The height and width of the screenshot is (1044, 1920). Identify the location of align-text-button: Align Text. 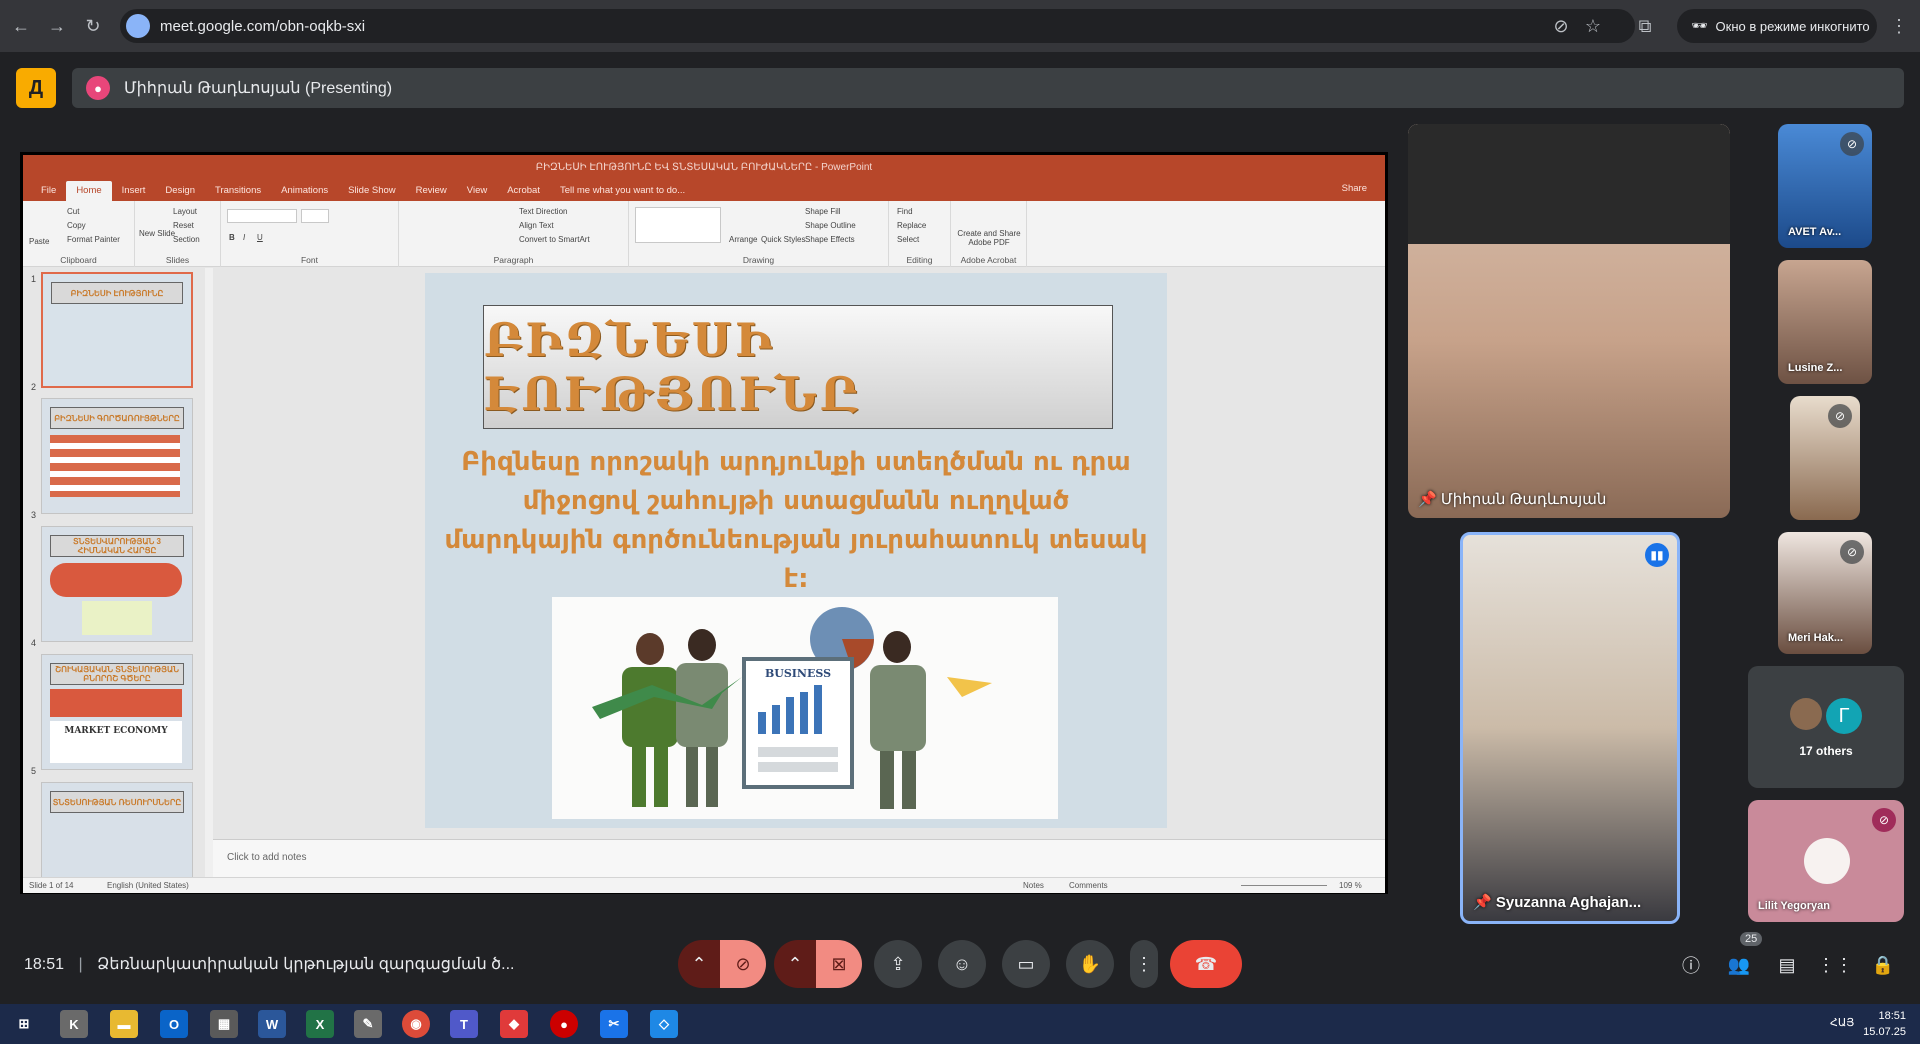
(536, 225).